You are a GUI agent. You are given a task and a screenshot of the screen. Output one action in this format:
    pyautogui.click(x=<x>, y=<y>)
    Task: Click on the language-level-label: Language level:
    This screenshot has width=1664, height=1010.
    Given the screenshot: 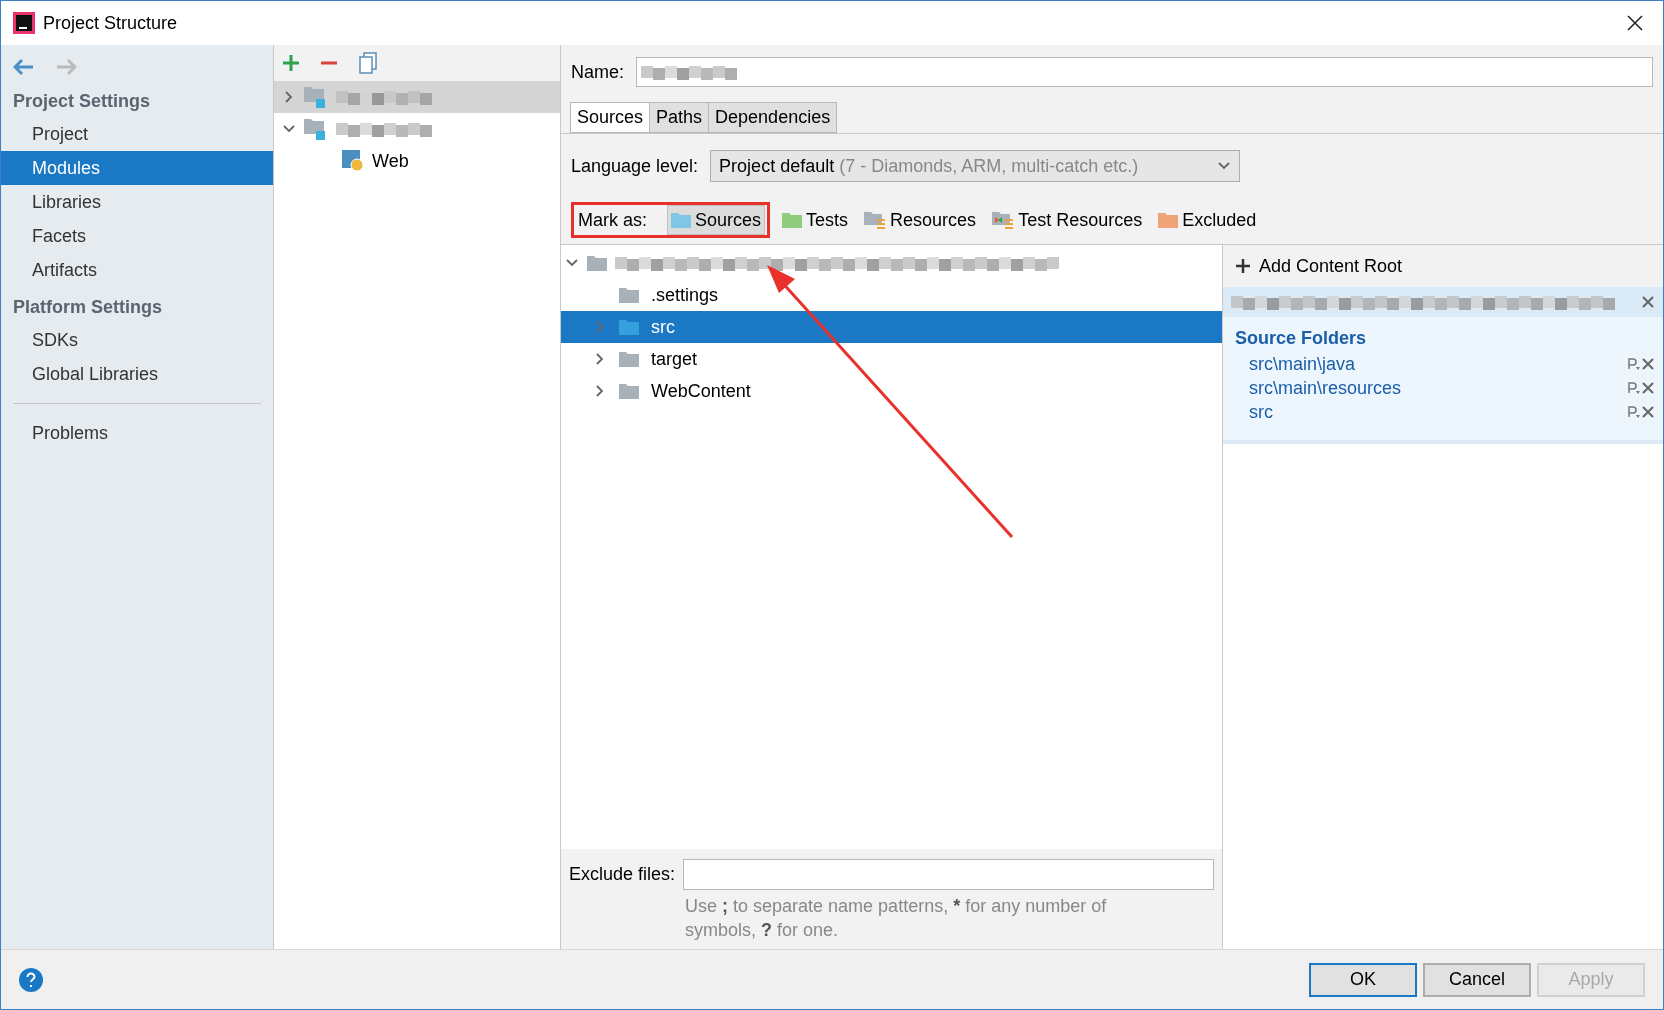 What is the action you would take?
    pyautogui.click(x=635, y=166)
    